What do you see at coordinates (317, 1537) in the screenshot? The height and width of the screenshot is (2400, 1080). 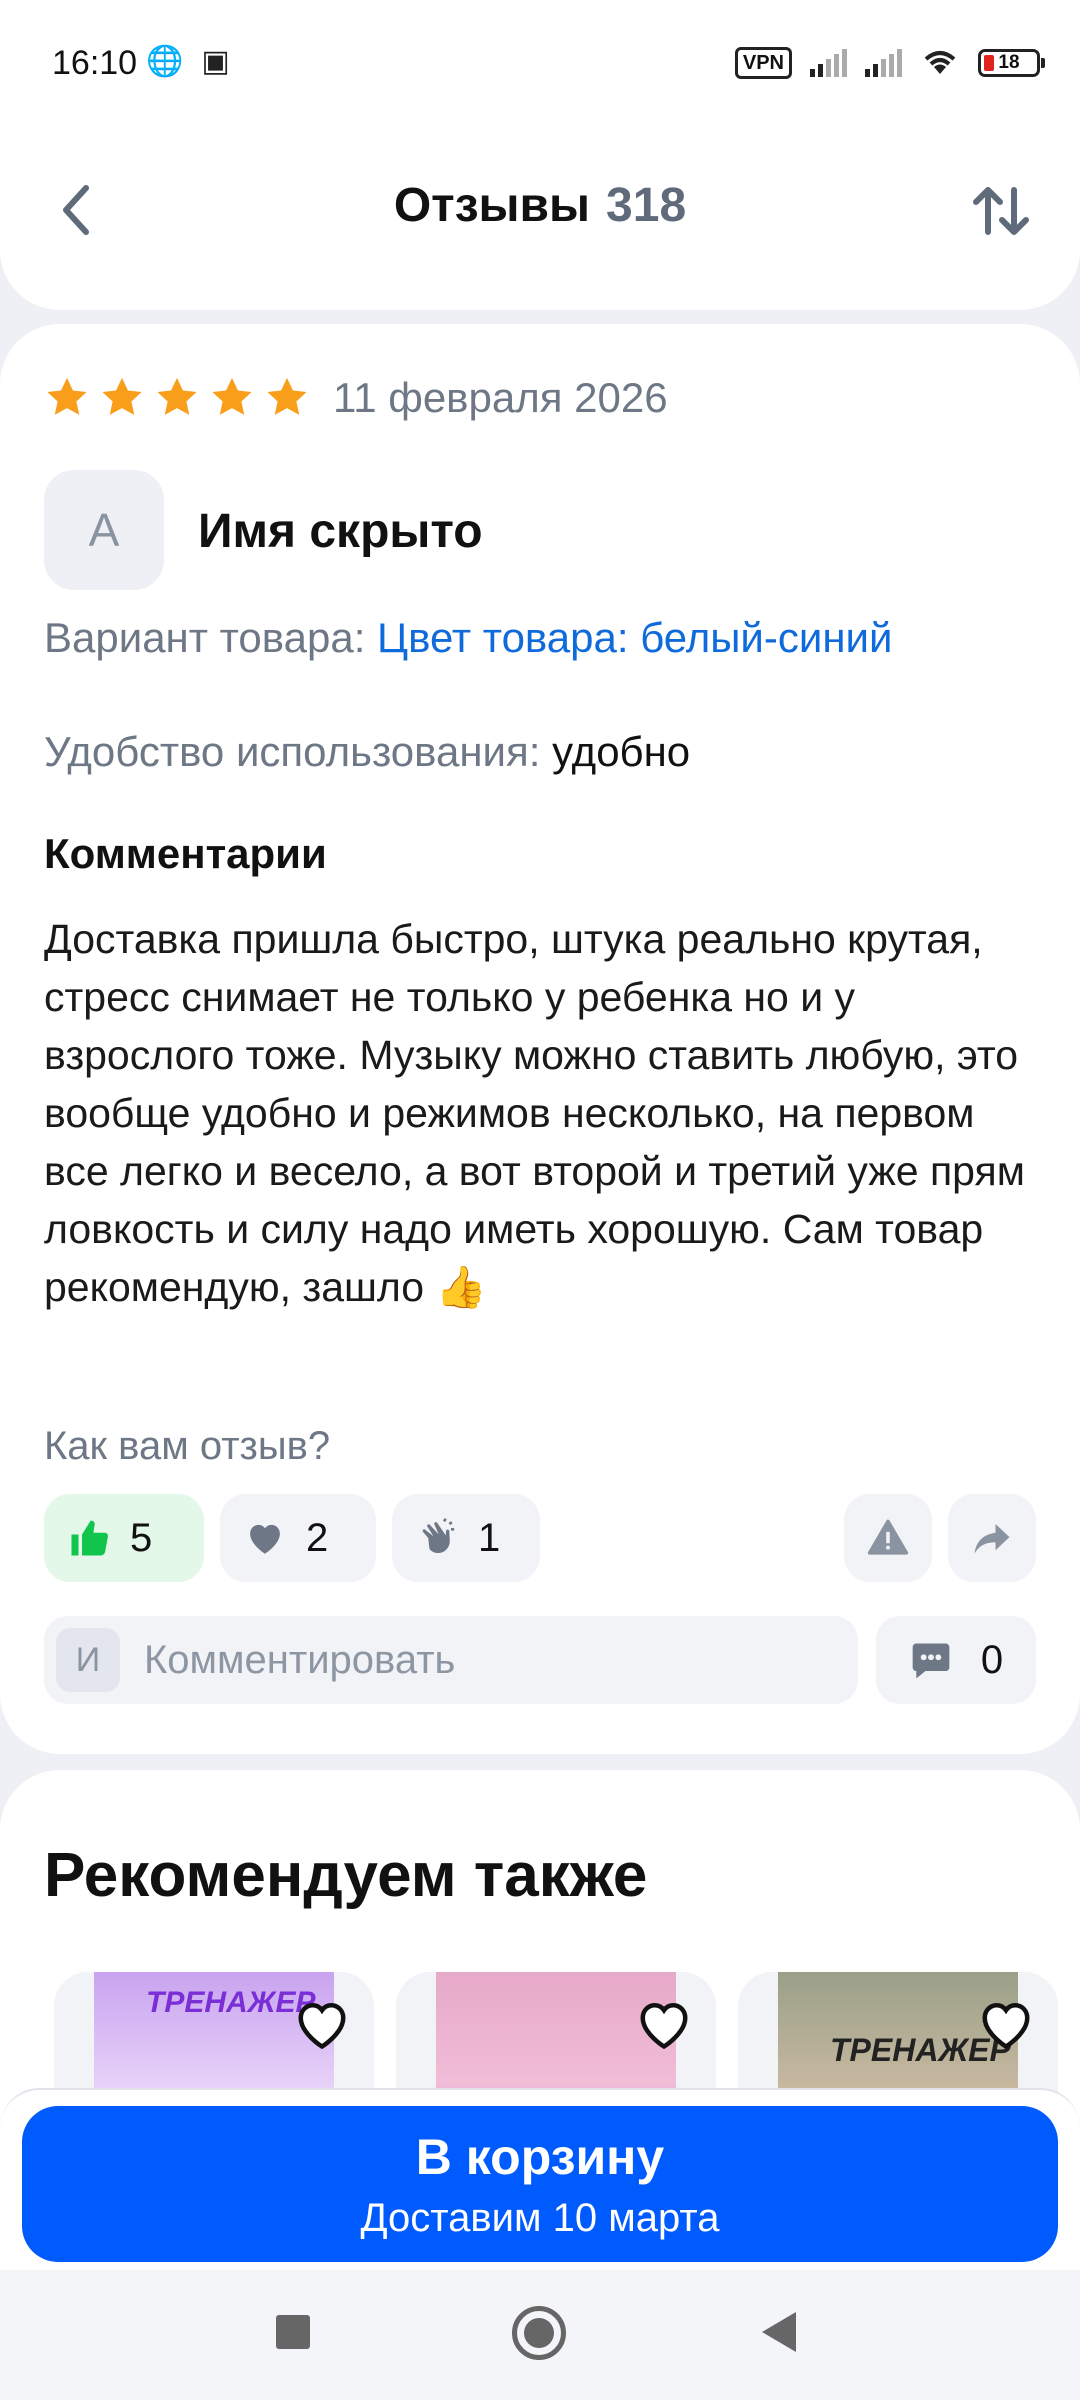 I see `heart-count: 2` at bounding box center [317, 1537].